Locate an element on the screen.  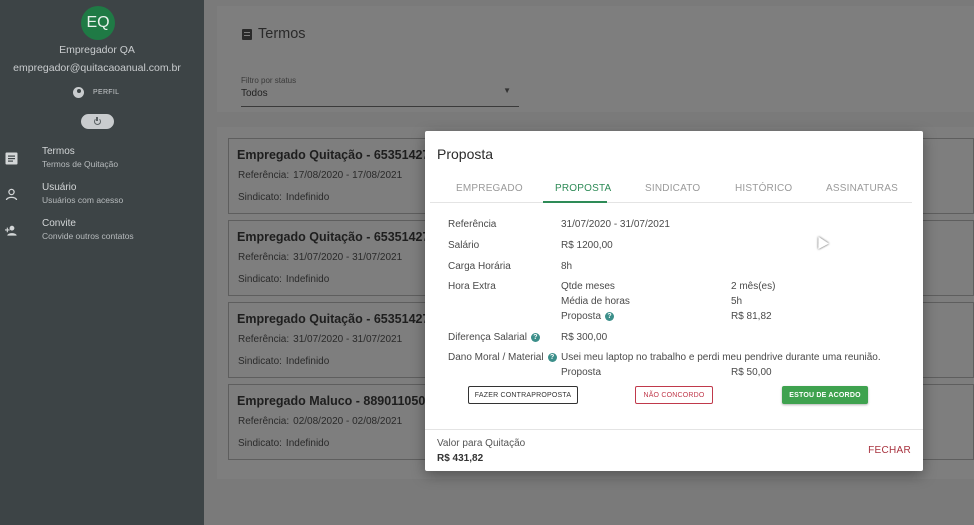
media-horas-value: 5h is located at coordinates (737, 301).